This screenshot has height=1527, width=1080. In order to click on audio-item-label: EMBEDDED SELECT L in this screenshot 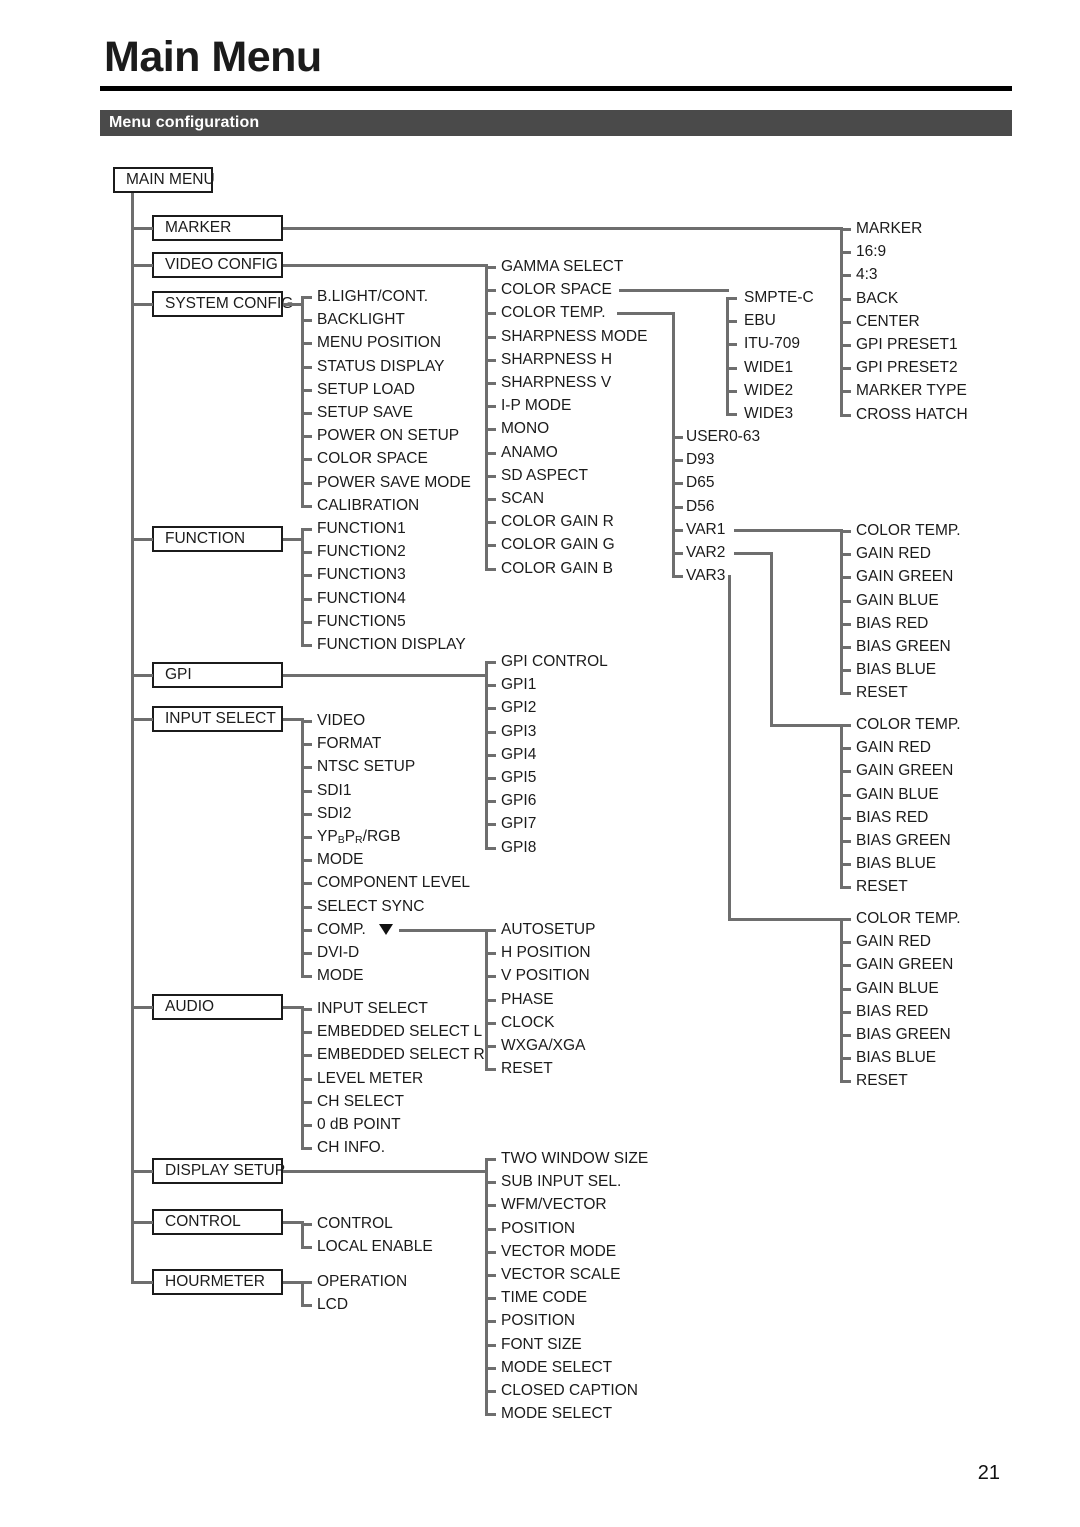, I will do `click(400, 1032)`.